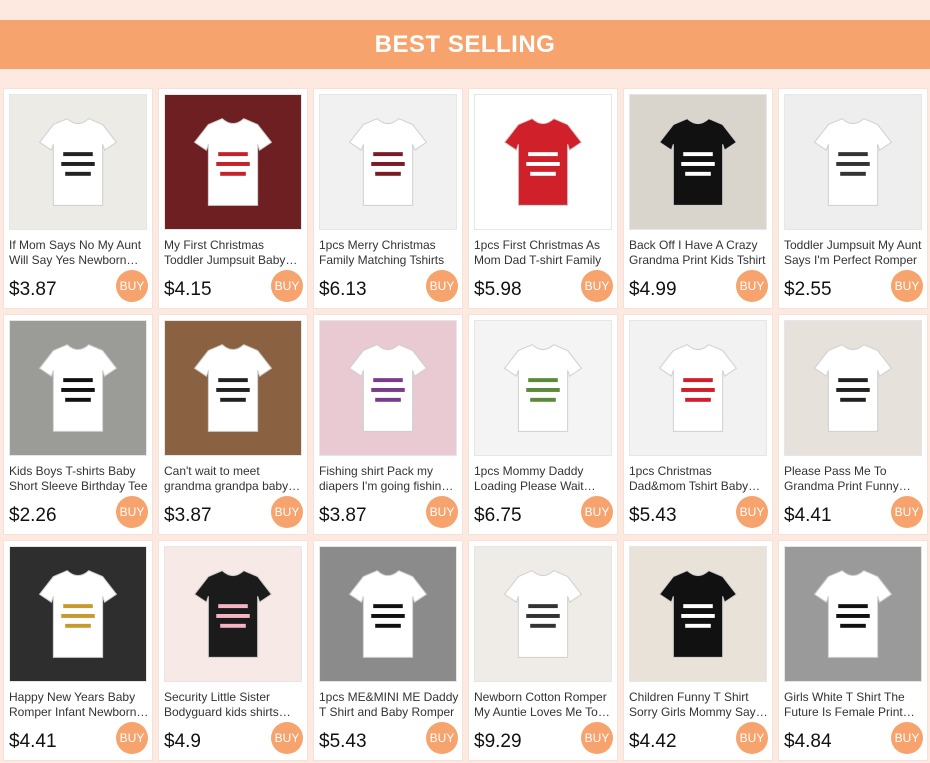 The height and width of the screenshot is (763, 930). Describe the element at coordinates (182, 741) in the screenshot. I see `product-price: $4.9` at that location.